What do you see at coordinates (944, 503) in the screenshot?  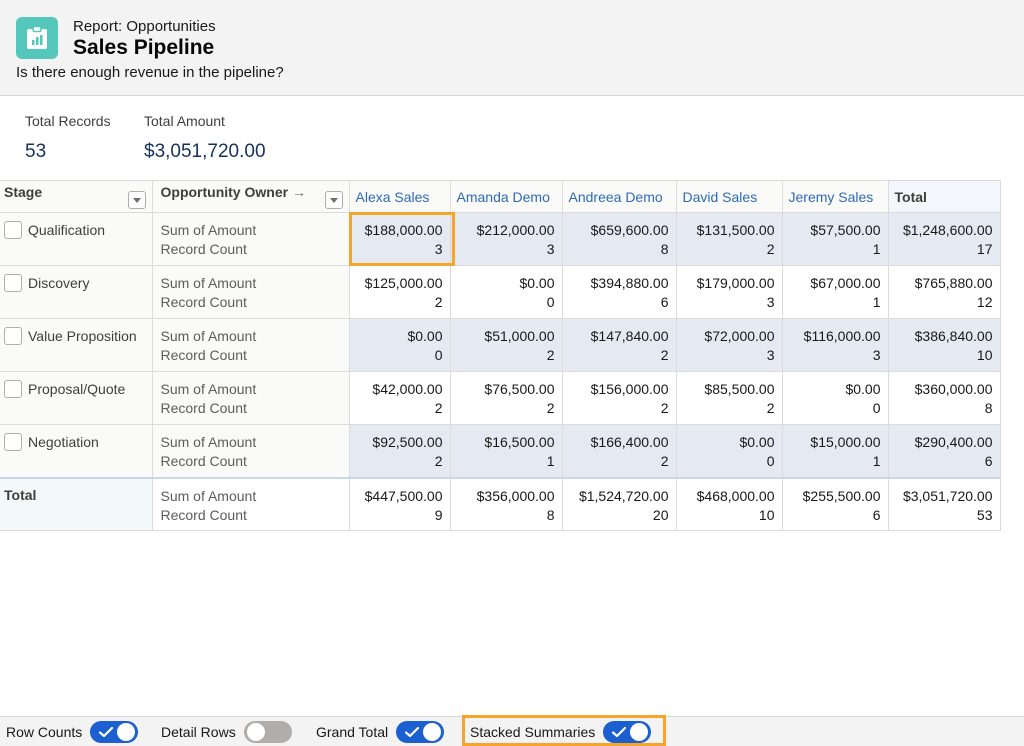 I see `grand-total-cell: $3,051,720.00 53` at bounding box center [944, 503].